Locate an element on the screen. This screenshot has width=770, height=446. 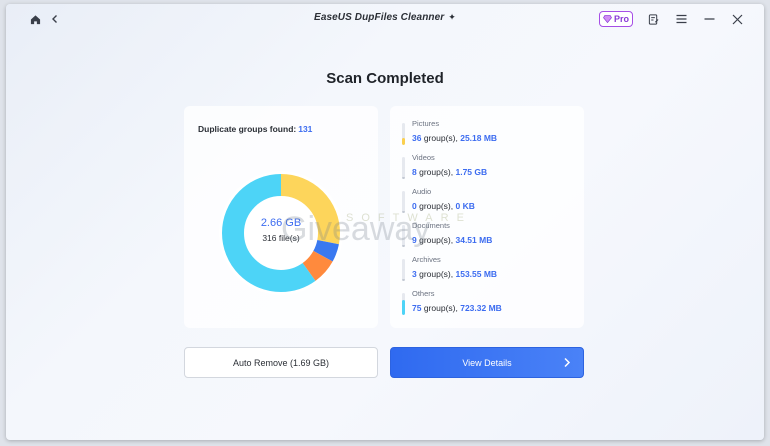
duplicate-groups-label: Duplicate groups found: 131 is located at coordinates (255, 129).